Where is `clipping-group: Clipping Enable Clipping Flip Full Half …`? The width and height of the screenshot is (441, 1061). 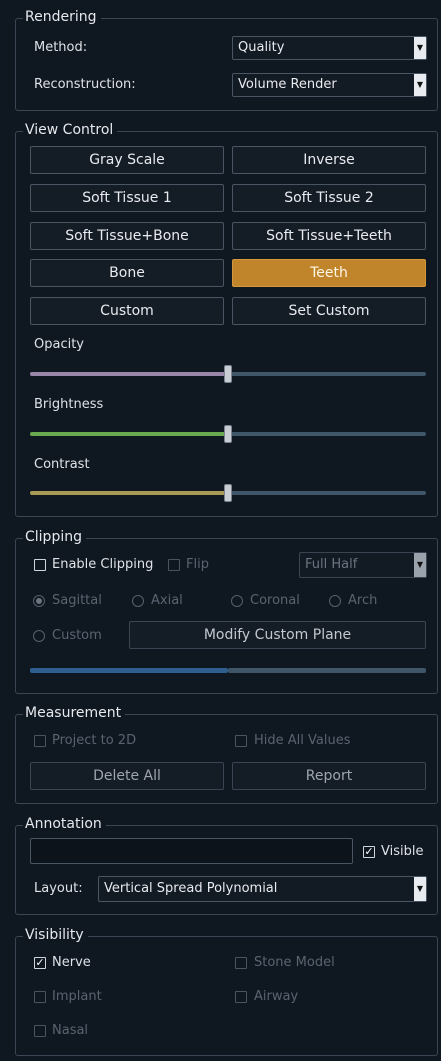
clipping-group: Clipping Enable Clipping Flip Full Half … is located at coordinates (226, 611).